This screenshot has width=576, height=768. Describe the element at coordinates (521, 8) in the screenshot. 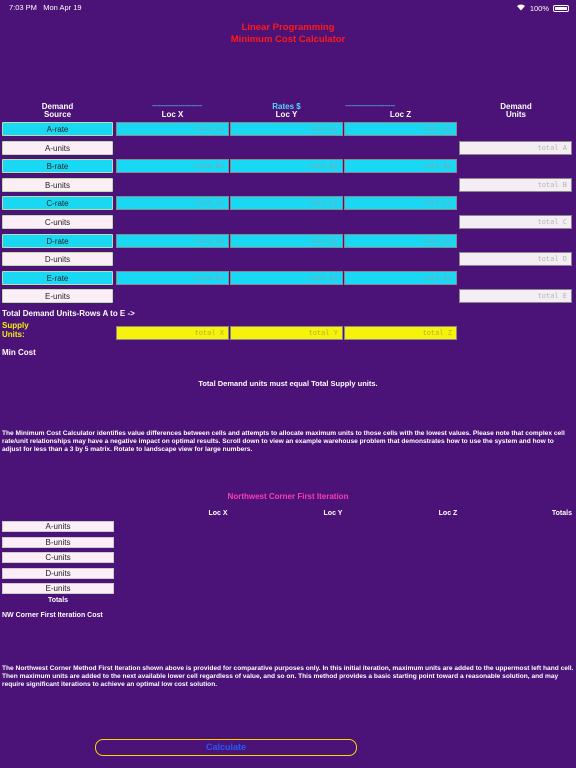

I see `wifi-icon` at that location.